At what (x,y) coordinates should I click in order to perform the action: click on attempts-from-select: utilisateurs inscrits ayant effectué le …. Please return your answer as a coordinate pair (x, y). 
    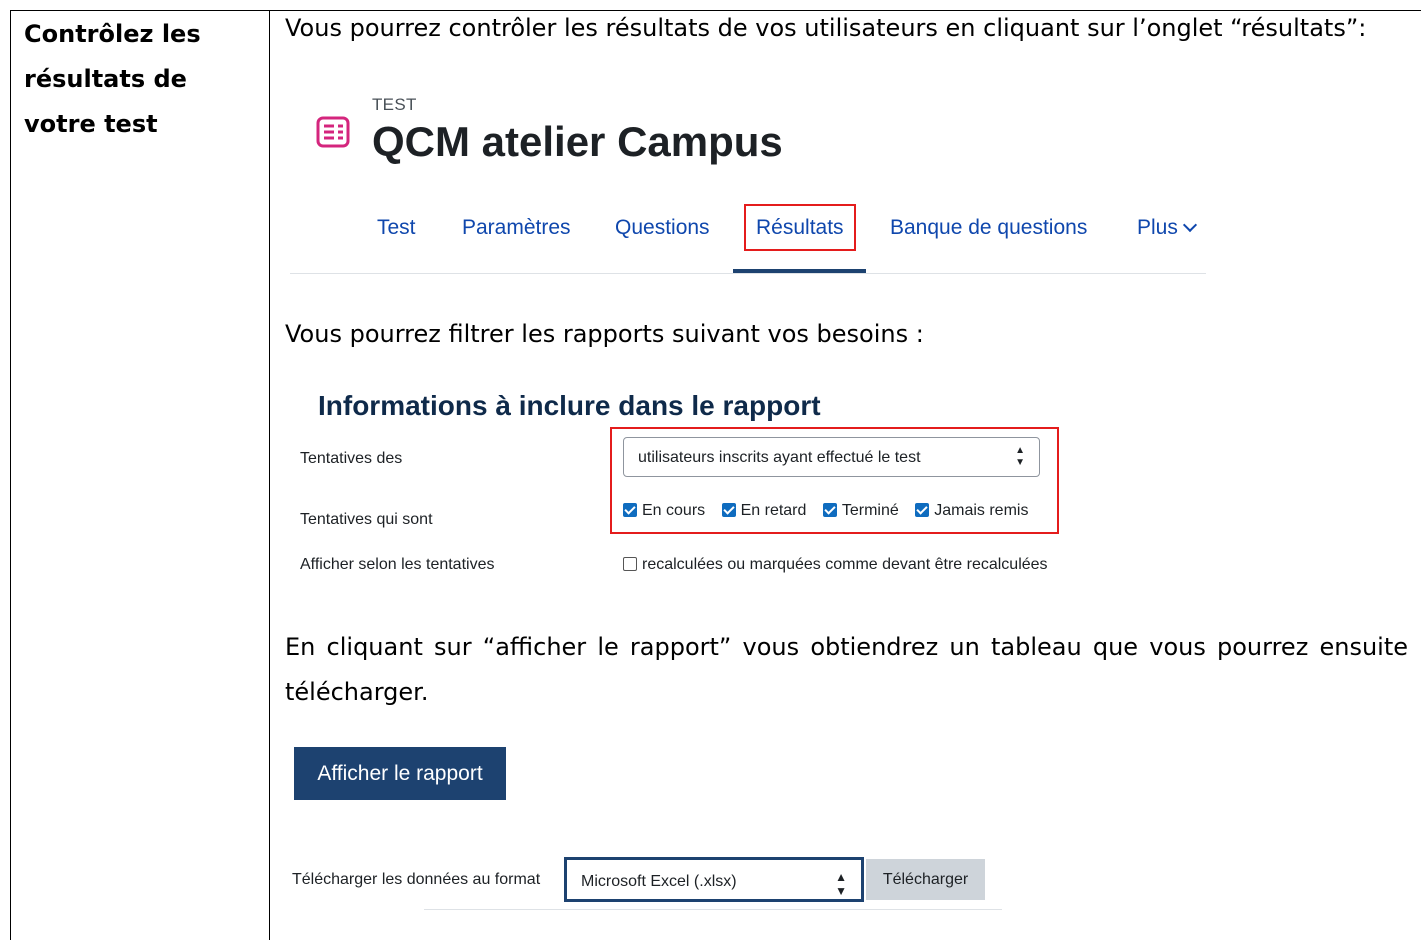
    Looking at the image, I should click on (831, 457).